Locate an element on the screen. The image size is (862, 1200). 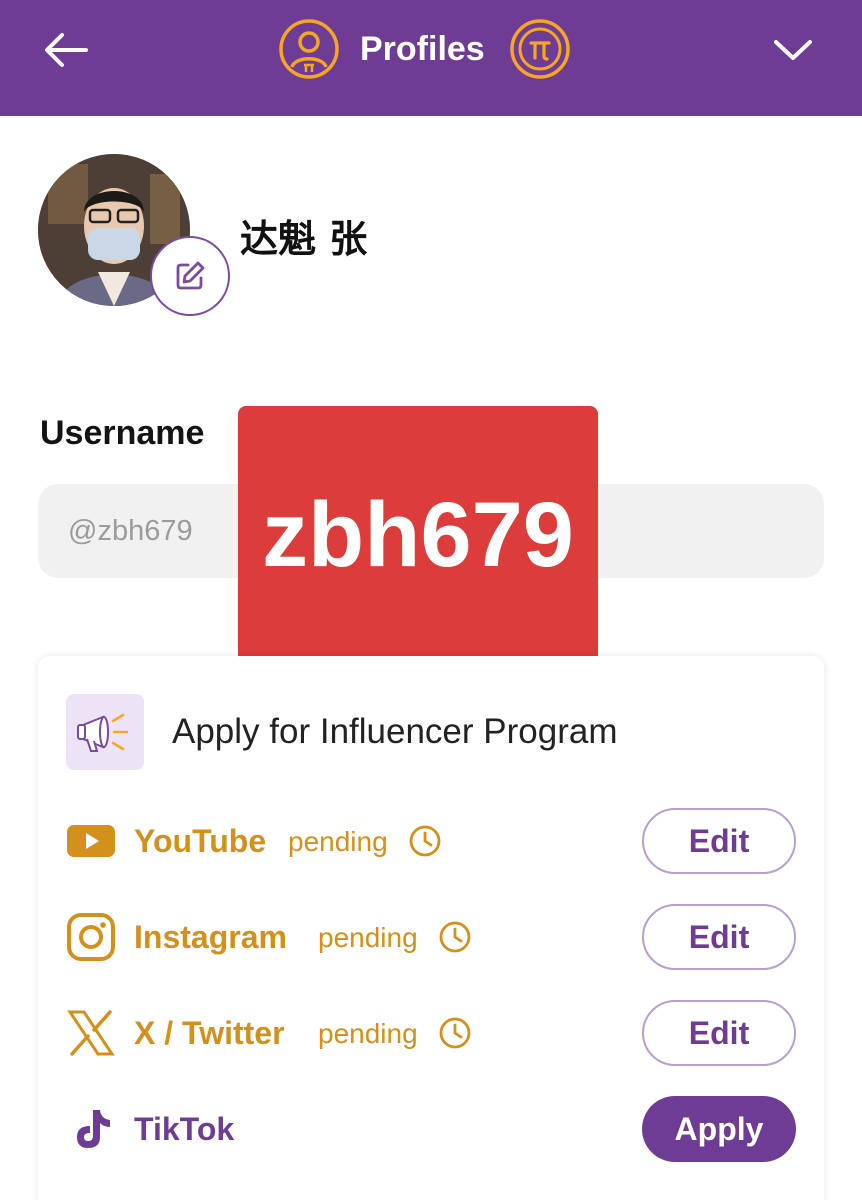
edit-avatar-button is located at coordinates (190, 276).